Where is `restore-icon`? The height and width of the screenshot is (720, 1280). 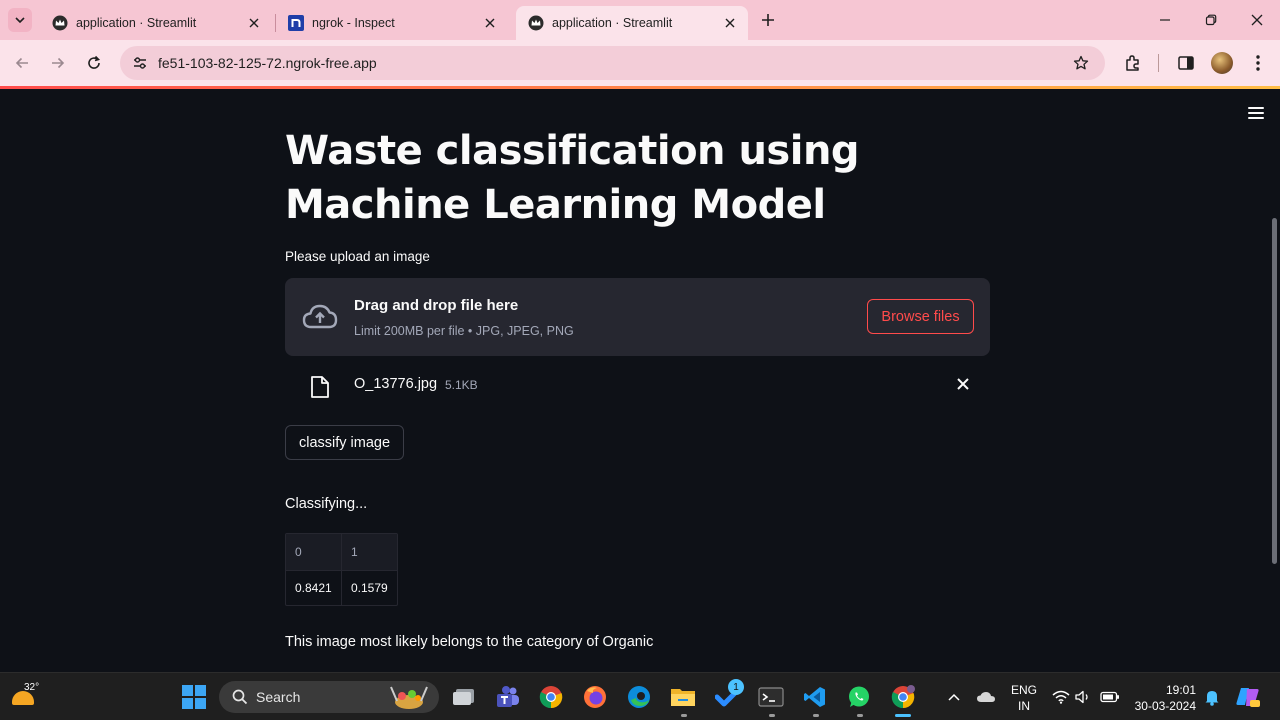
restore-icon is located at coordinates (1211, 20).